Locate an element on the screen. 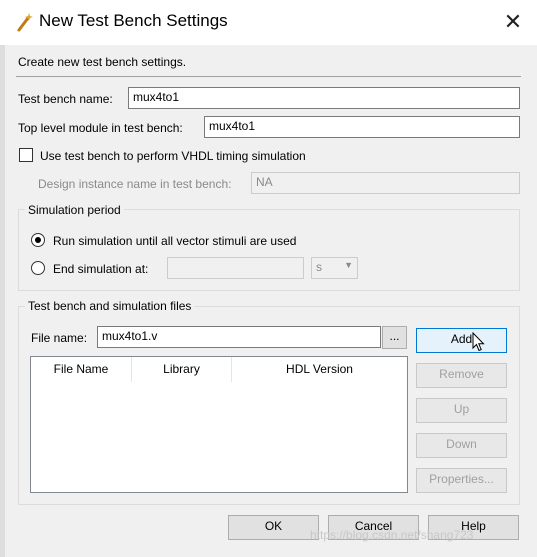 This screenshot has width=537, height=557. design-instance-input: NA is located at coordinates (385, 183).